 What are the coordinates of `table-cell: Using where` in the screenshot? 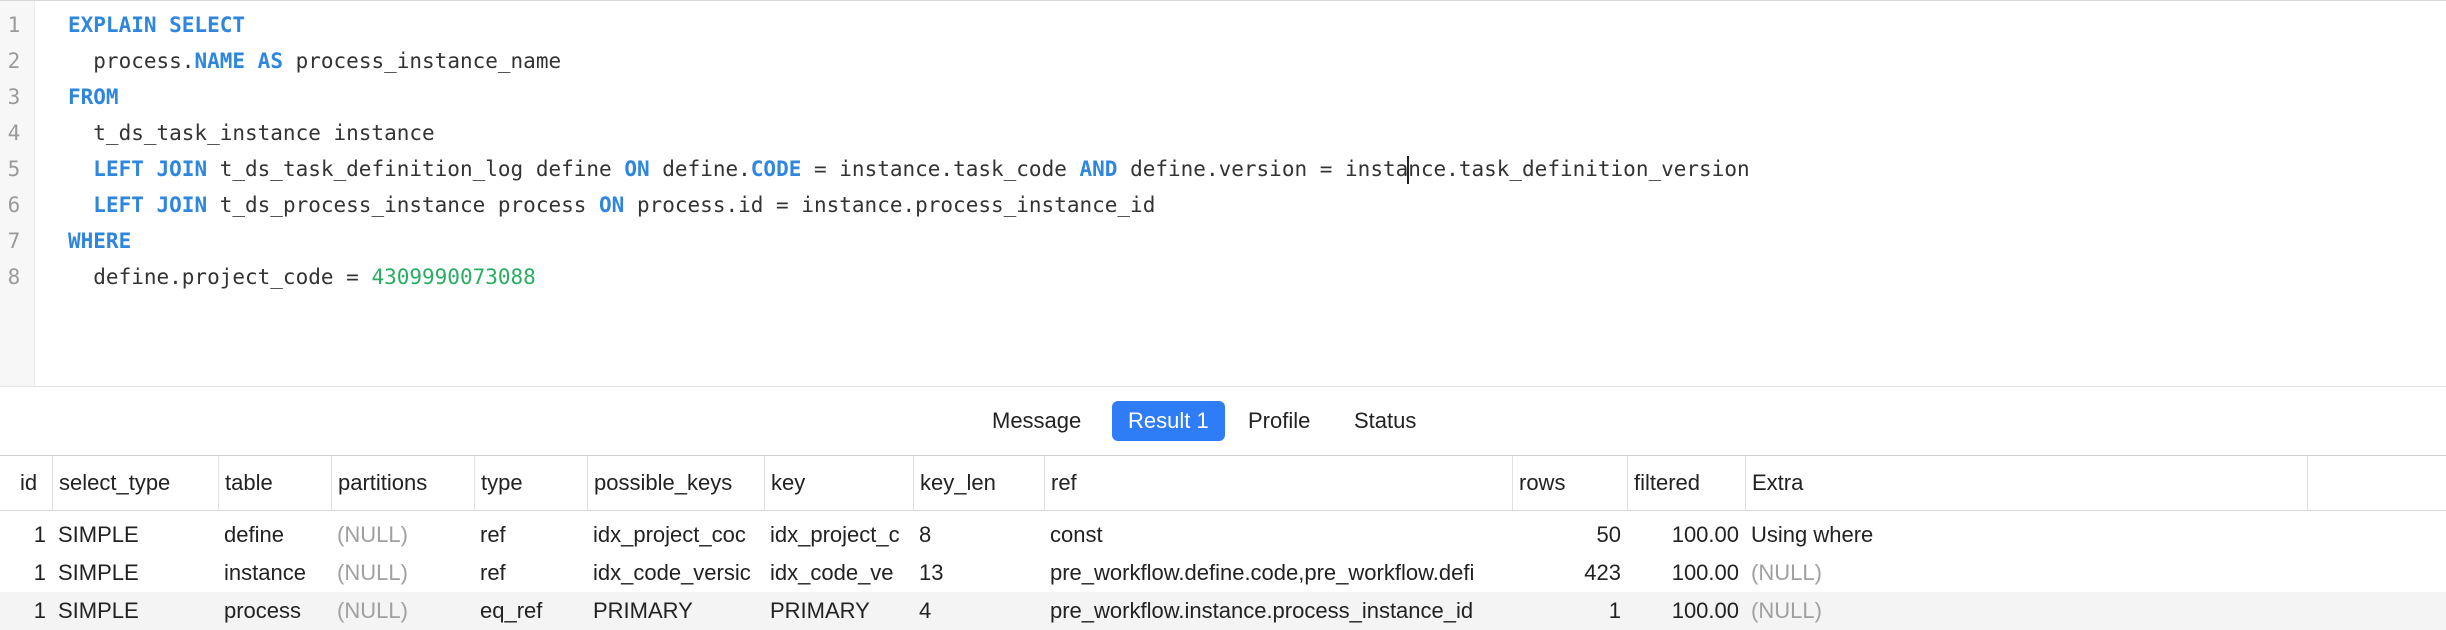 It's located at (2026, 535).